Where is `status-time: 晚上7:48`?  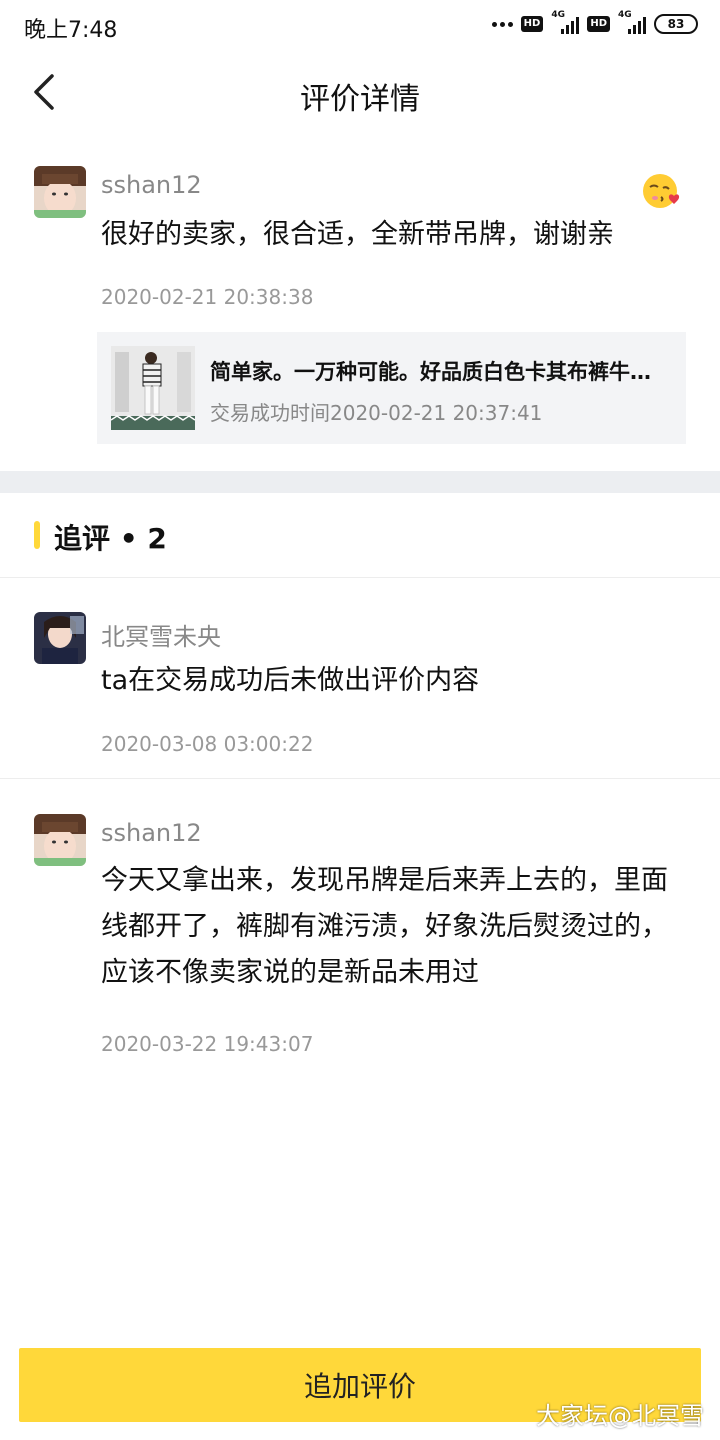
status-time: 晚上7:48 is located at coordinates (71, 30).